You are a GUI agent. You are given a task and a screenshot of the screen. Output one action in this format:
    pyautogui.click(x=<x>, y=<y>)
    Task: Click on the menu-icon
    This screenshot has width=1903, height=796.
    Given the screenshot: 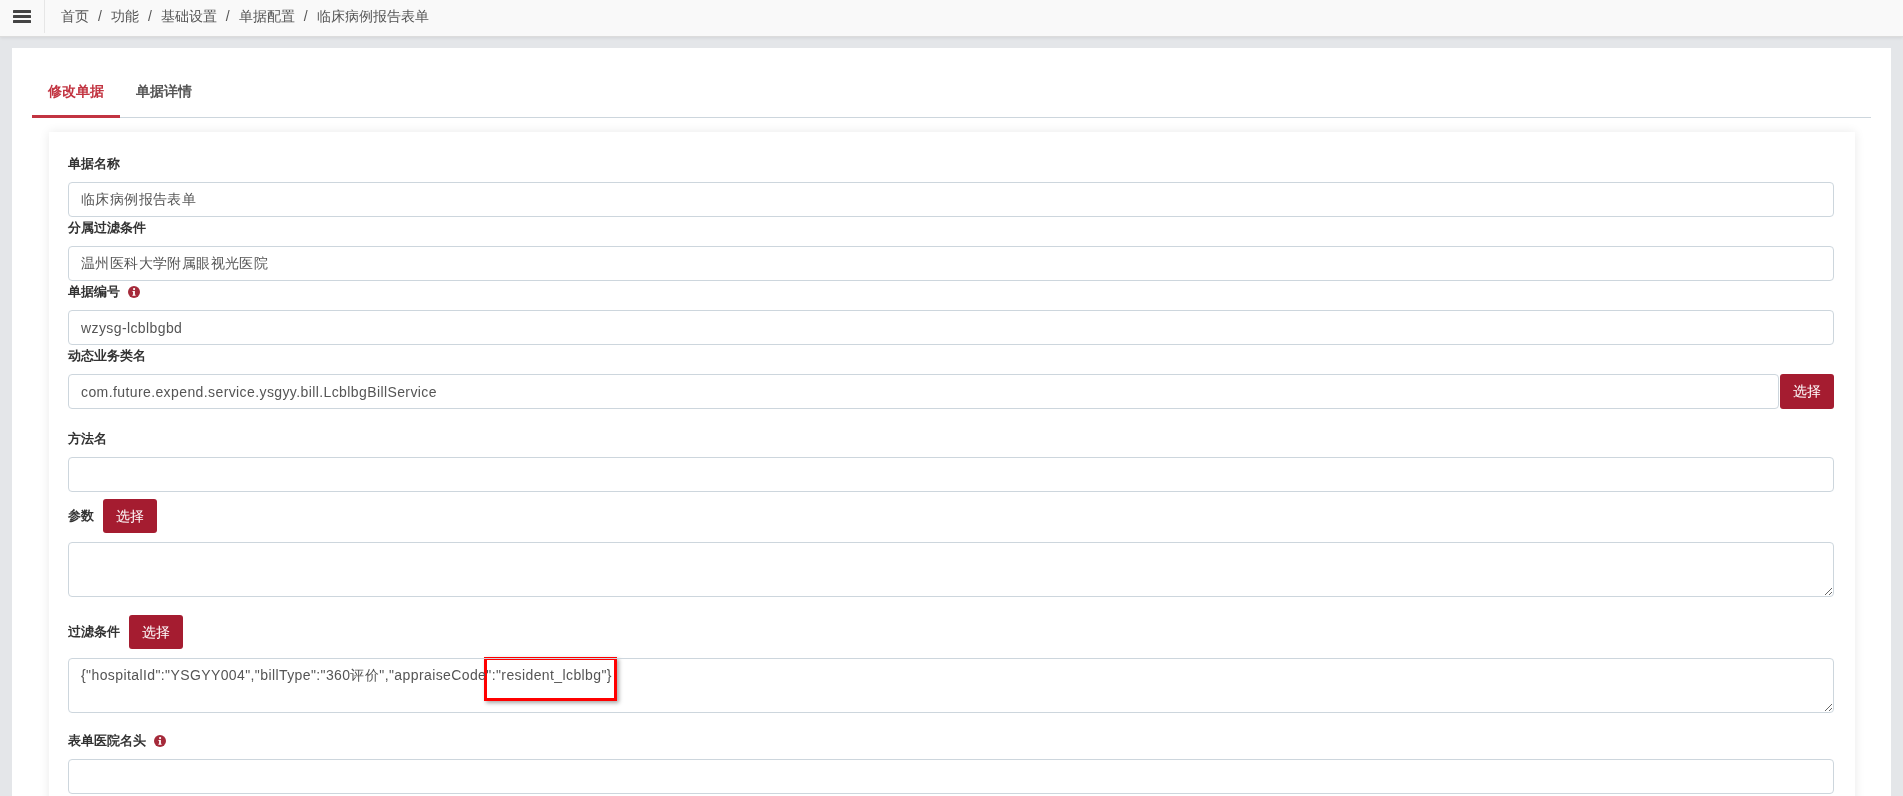 What is the action you would take?
    pyautogui.click(x=22, y=16)
    